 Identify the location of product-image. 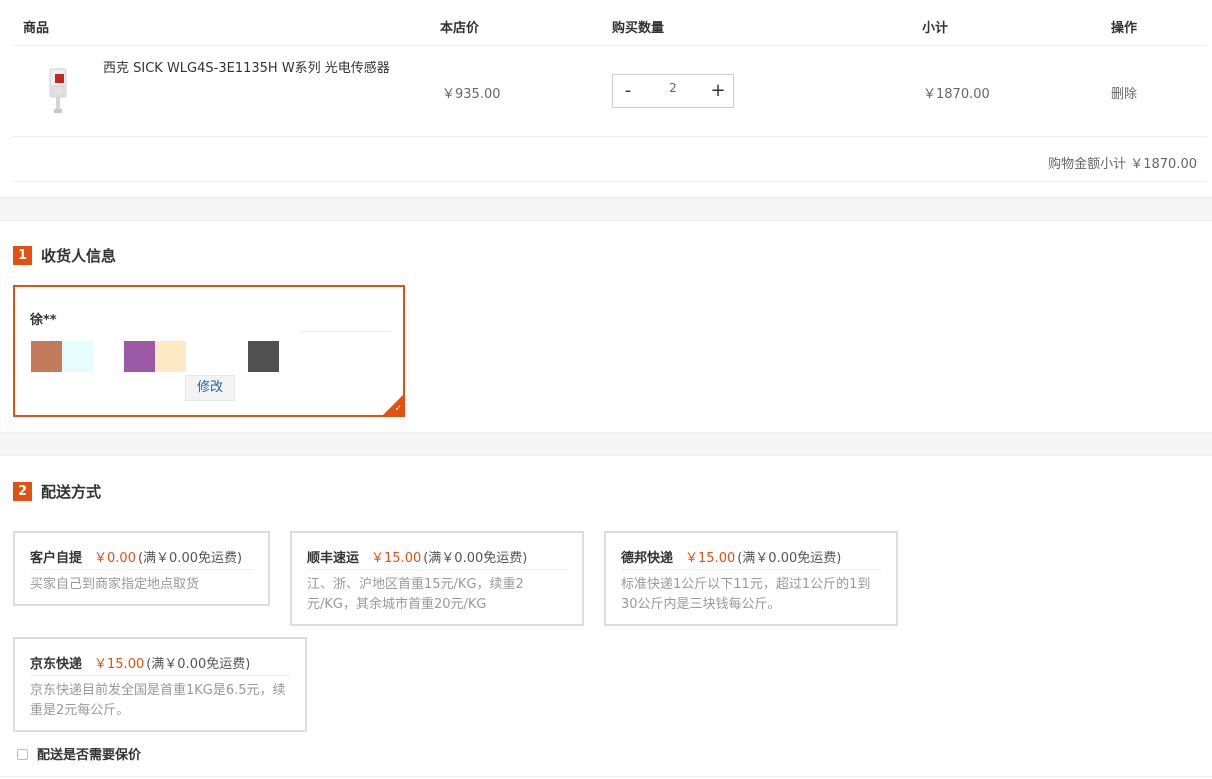
(58, 91).